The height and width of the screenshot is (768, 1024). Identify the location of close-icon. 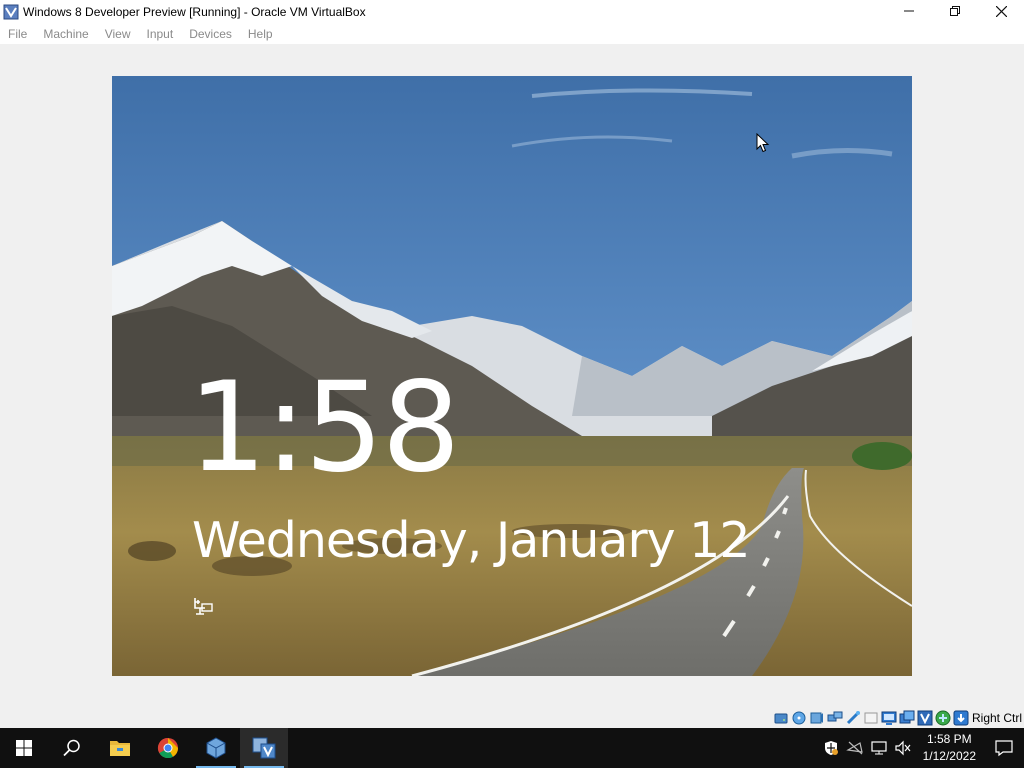
(1001, 11).